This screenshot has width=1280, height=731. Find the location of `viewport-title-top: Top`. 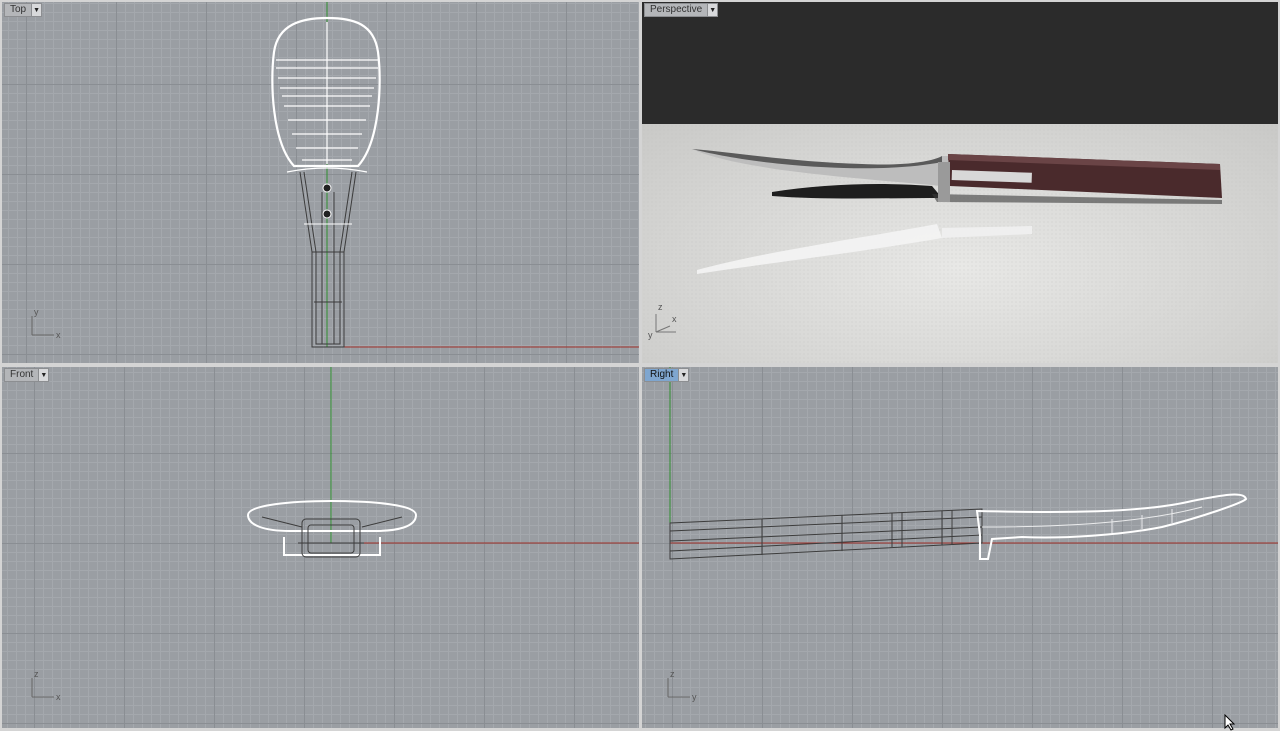

viewport-title-top: Top is located at coordinates (18, 10).